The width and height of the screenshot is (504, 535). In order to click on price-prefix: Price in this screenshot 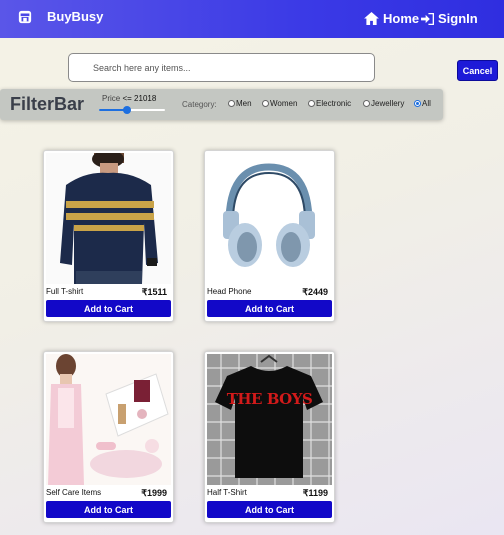, I will do `click(111, 98)`.